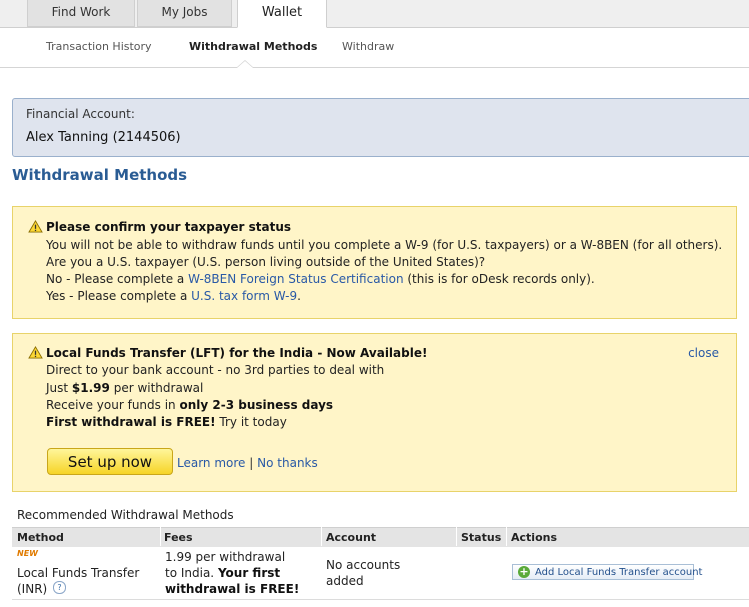 The image size is (749, 607). Describe the element at coordinates (524, 571) in the screenshot. I see `plus-circle-icon: +` at that location.